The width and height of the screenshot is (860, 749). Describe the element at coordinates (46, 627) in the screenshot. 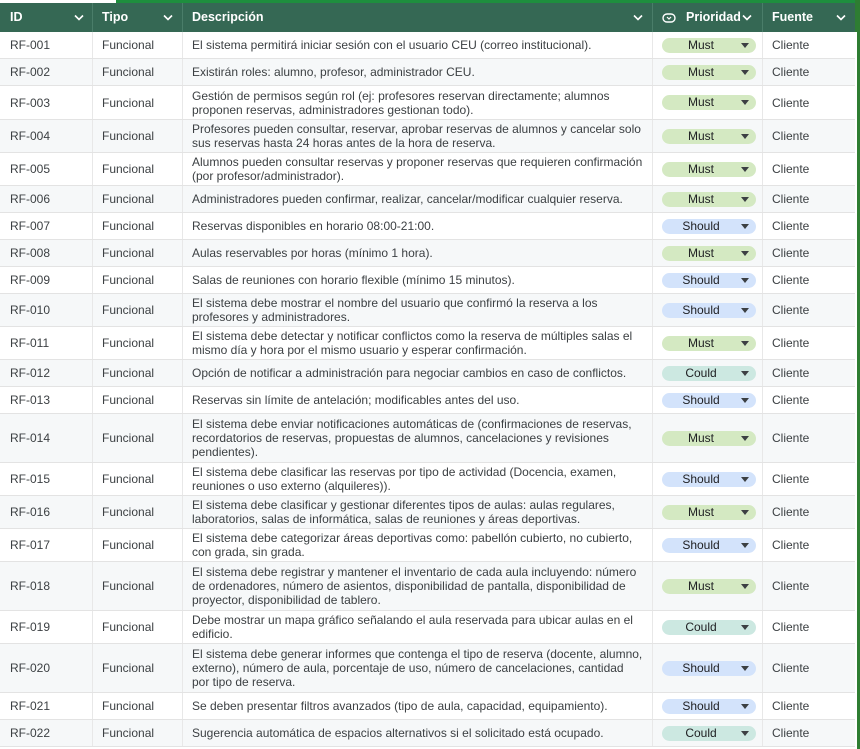

I see `cell-id: RF-019` at that location.